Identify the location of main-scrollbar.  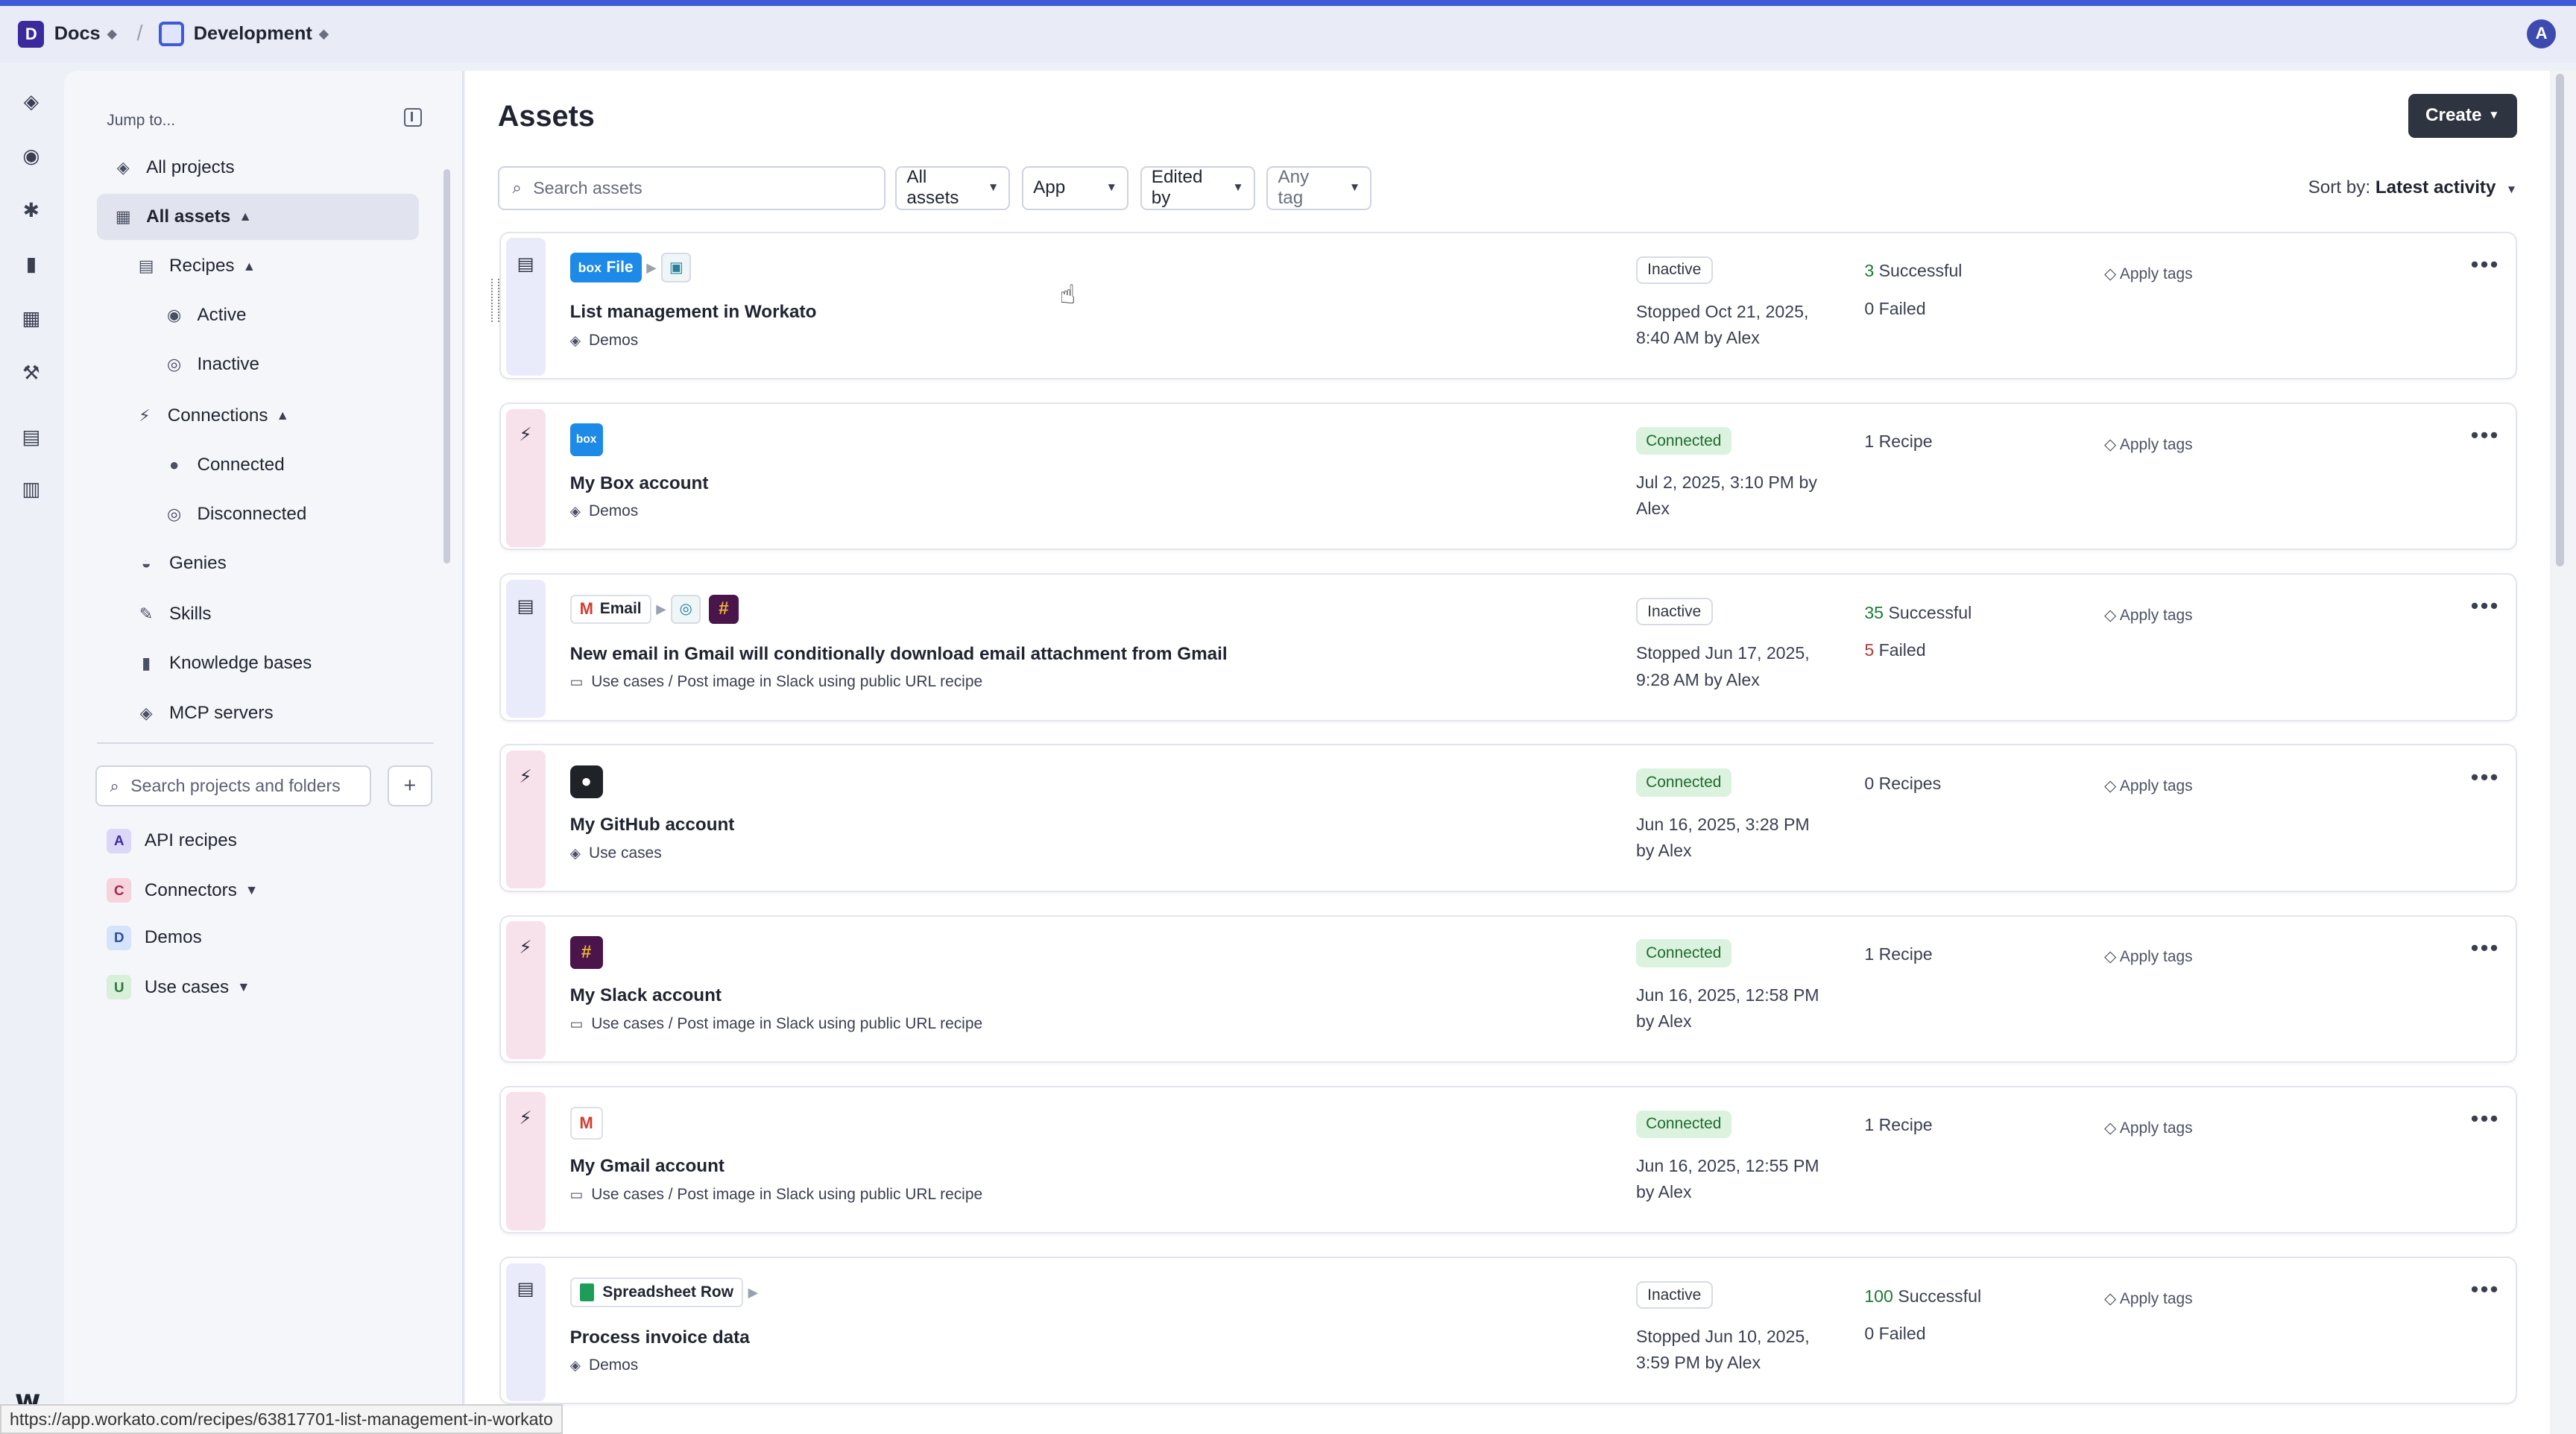
(2562, 752).